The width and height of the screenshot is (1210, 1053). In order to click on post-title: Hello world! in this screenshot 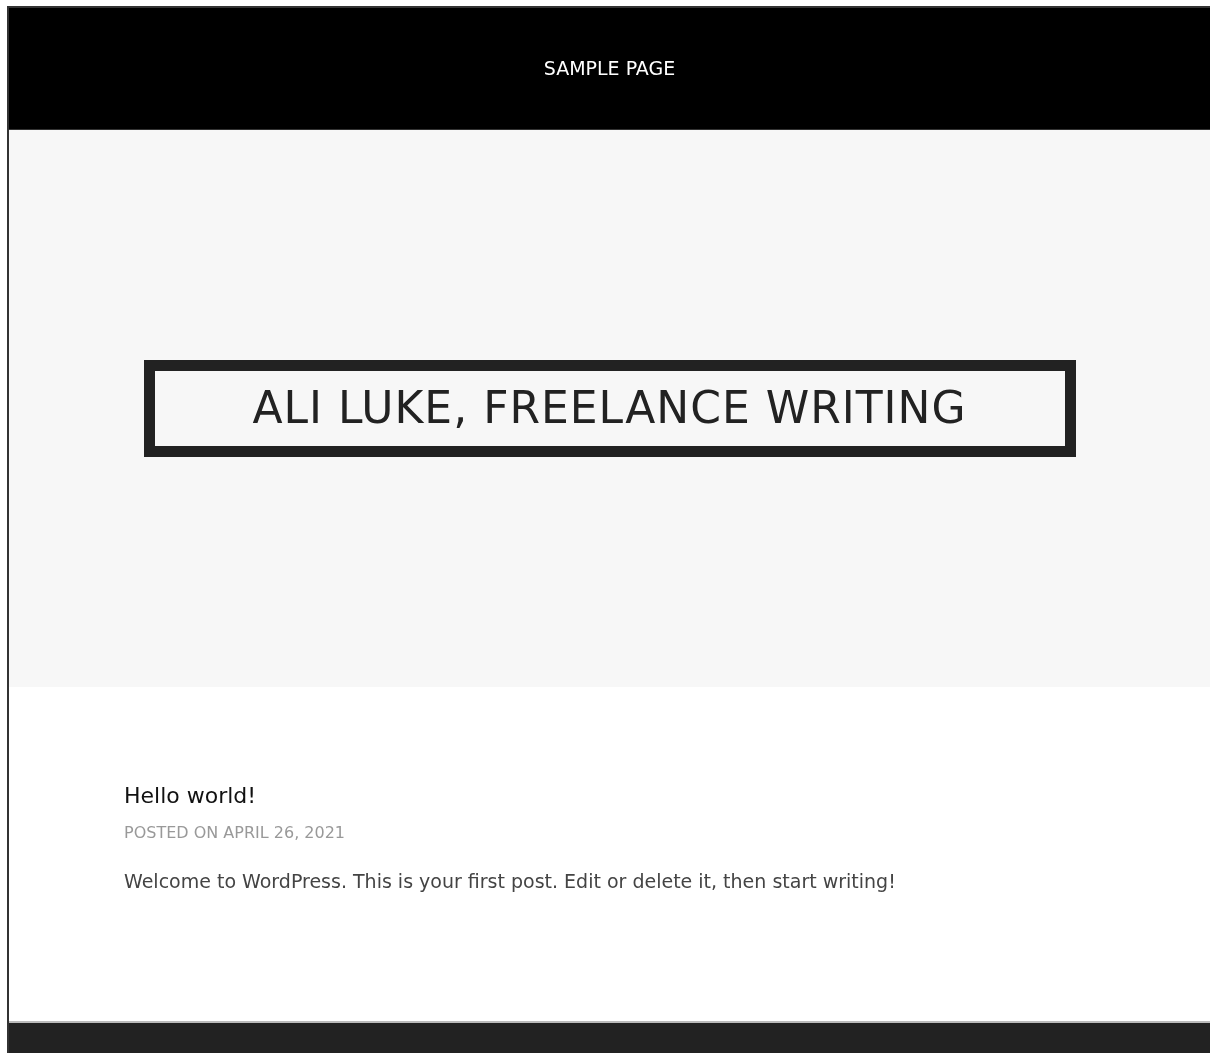, I will do `click(667, 796)`.